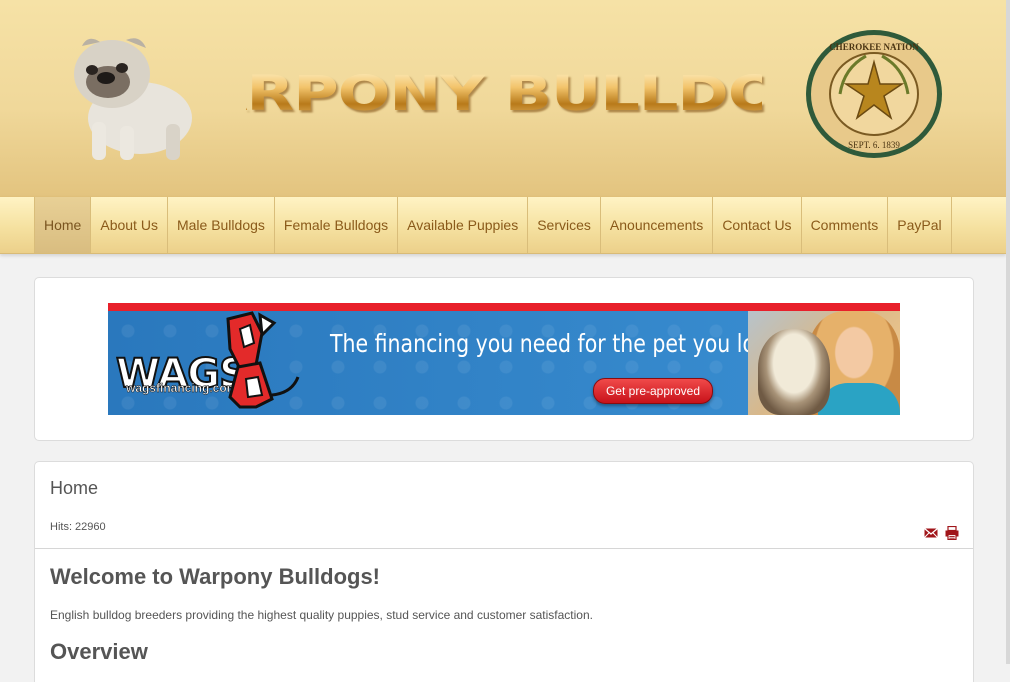 The width and height of the screenshot is (1010, 682). What do you see at coordinates (63, 225) in the screenshot?
I see `nav-item-home: Home` at bounding box center [63, 225].